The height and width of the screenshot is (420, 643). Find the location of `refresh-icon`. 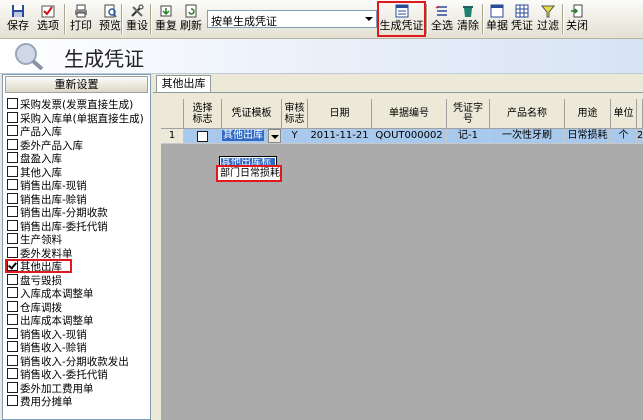

refresh-icon is located at coordinates (191, 11).